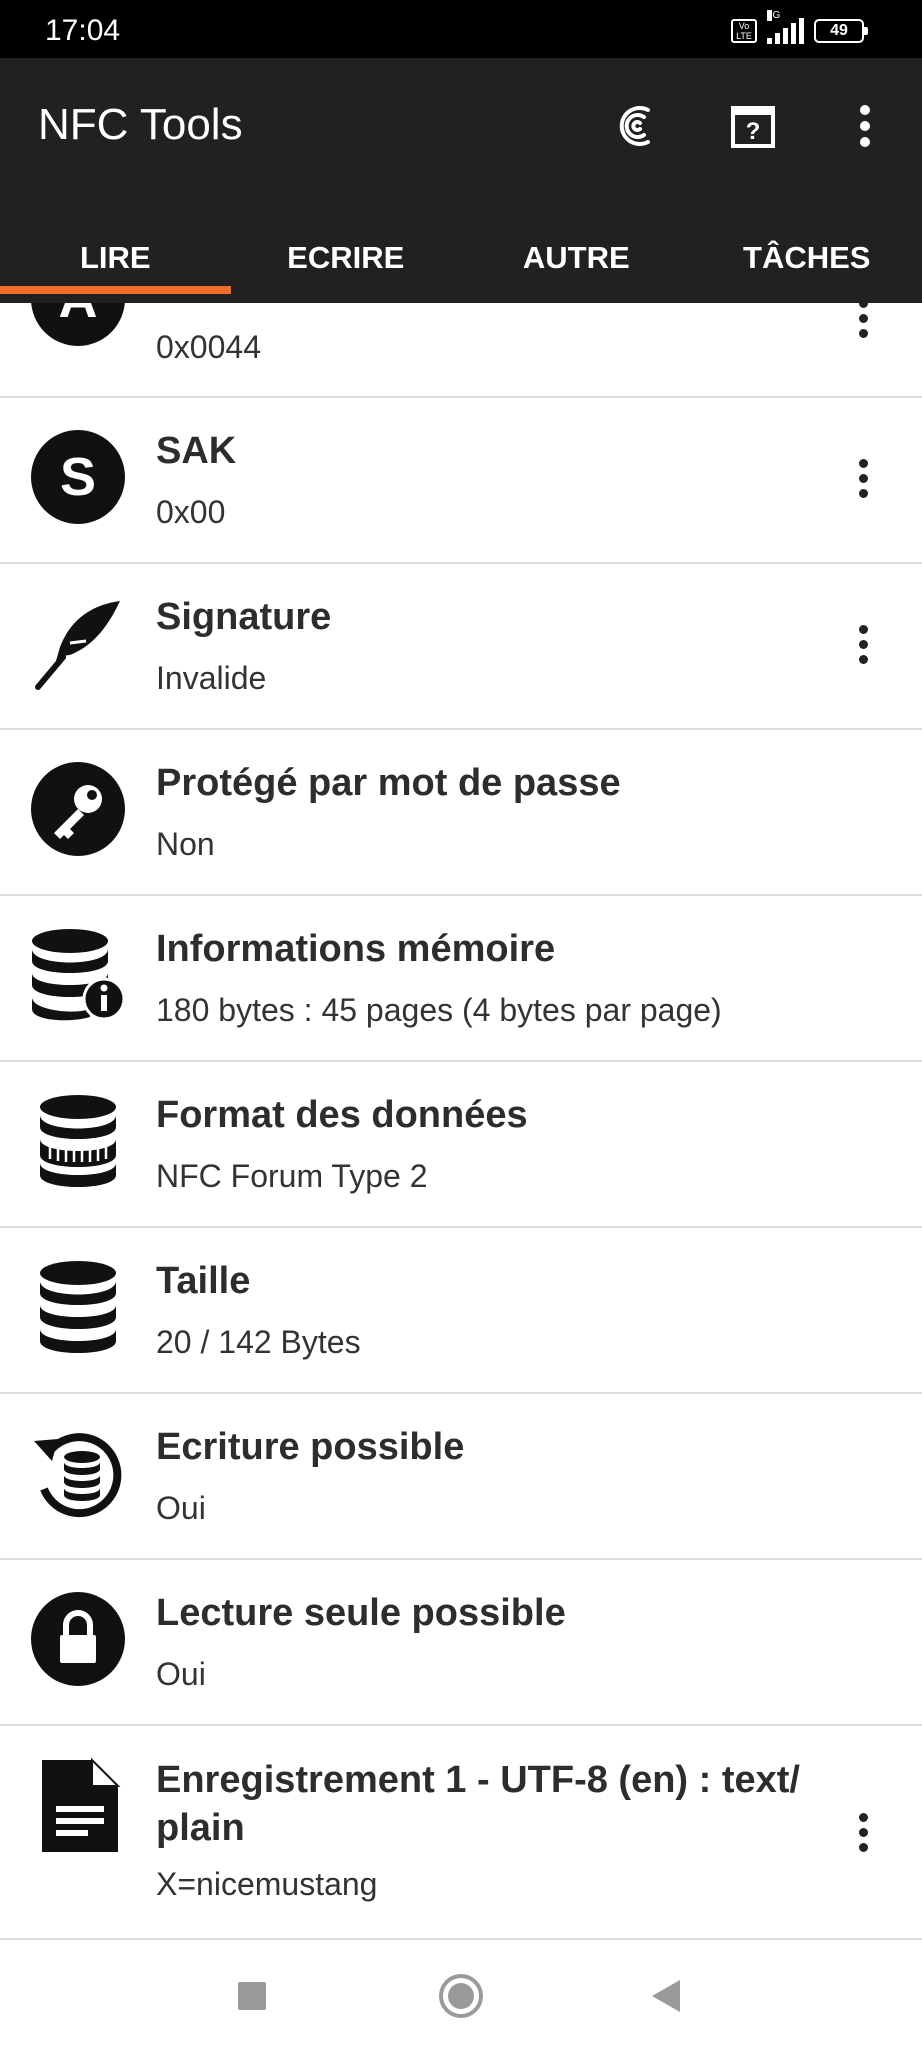 The image size is (922, 2048). What do you see at coordinates (83, 30) in the screenshot?
I see `status-time: 17:04` at bounding box center [83, 30].